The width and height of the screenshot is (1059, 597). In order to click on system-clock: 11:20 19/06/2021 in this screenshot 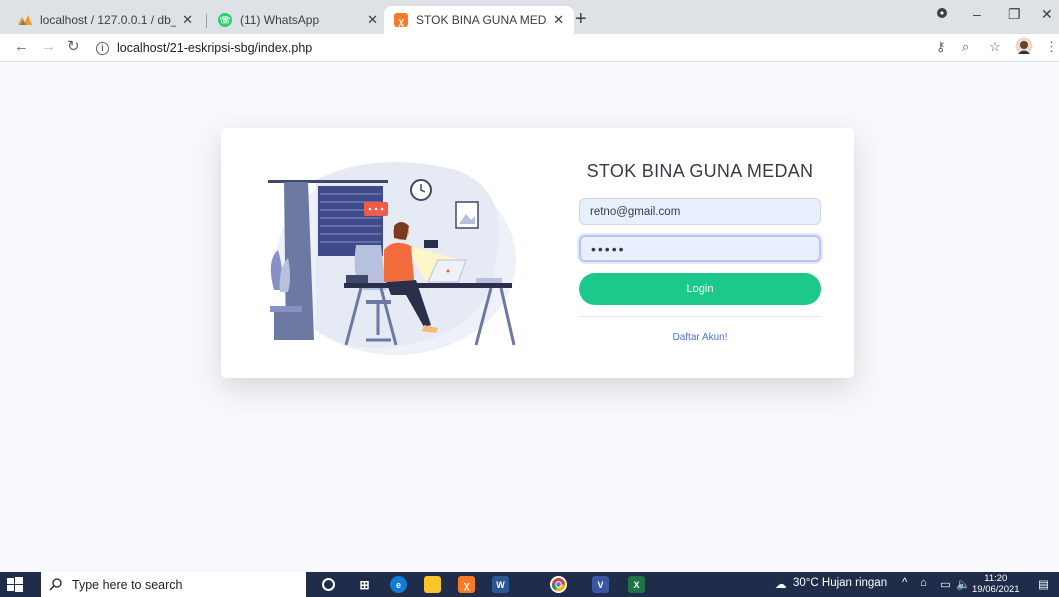, I will do `click(996, 584)`.